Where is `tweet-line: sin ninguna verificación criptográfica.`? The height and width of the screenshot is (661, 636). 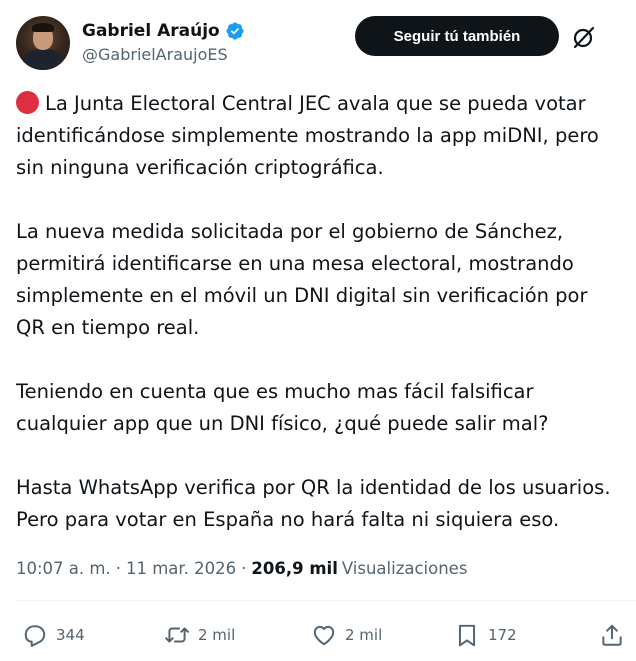 tweet-line: sin ninguna verificación criptográfica. is located at coordinates (200, 167).